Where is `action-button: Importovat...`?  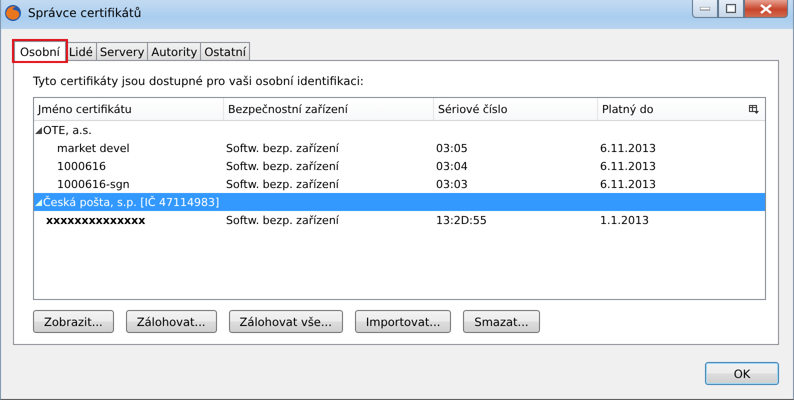
action-button: Importovat... is located at coordinates (403, 321).